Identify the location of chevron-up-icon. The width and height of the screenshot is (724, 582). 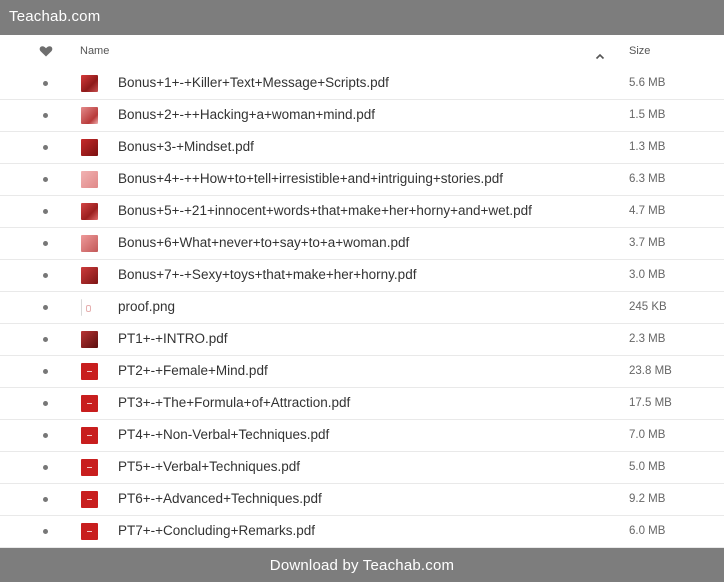
(600, 53).